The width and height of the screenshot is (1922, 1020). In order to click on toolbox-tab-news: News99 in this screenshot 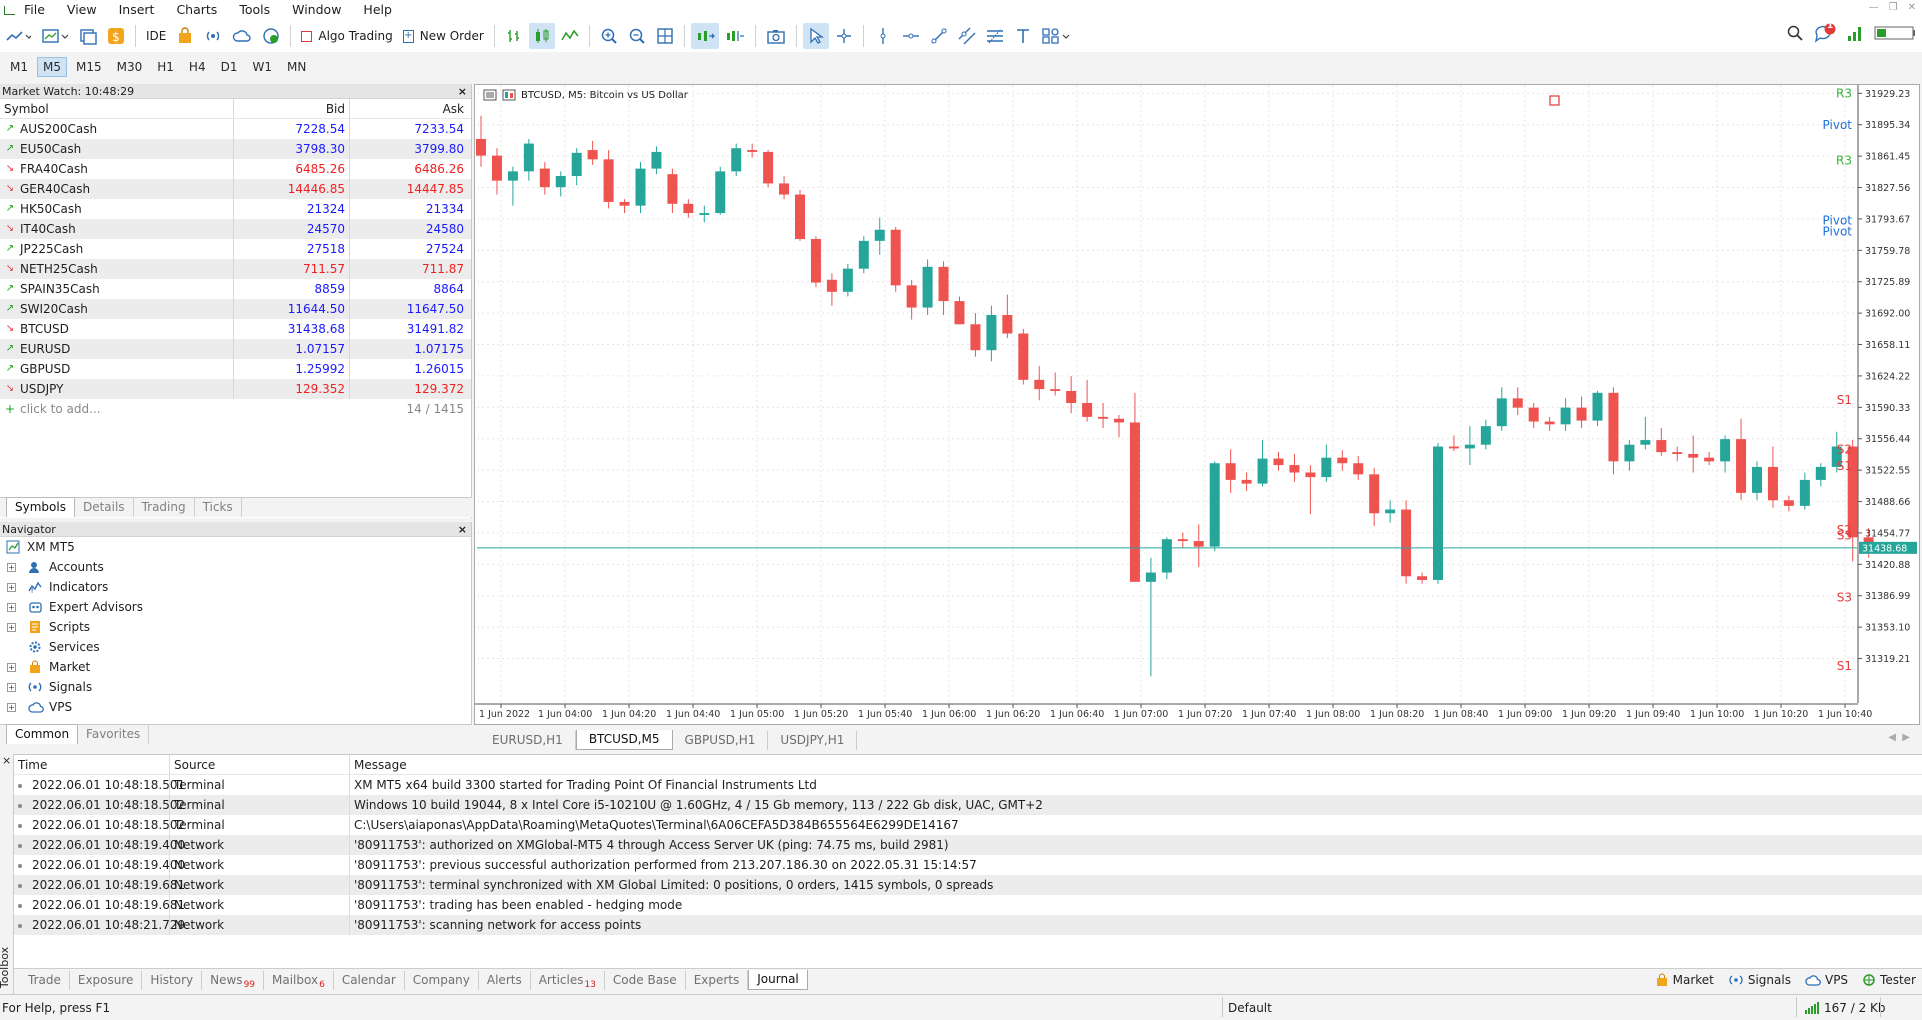, I will do `click(233, 980)`.